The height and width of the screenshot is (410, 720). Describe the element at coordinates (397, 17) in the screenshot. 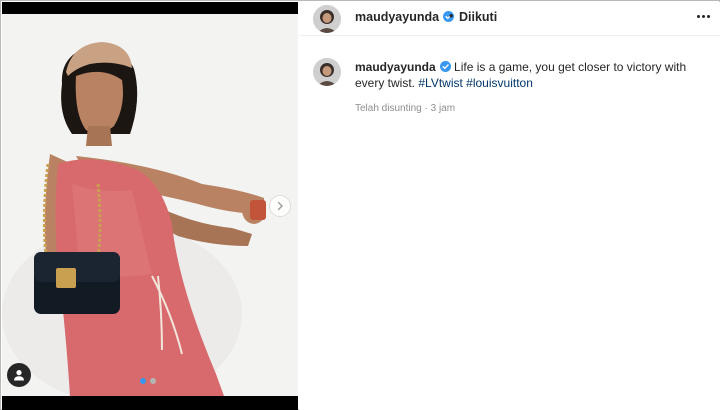

I see `author-username: maudyayunda` at that location.